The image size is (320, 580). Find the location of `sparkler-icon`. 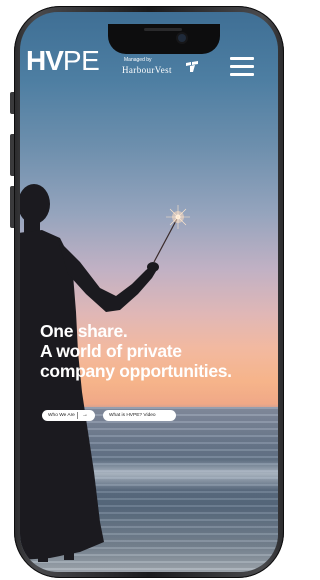

sparkler-icon is located at coordinates (171, 234).